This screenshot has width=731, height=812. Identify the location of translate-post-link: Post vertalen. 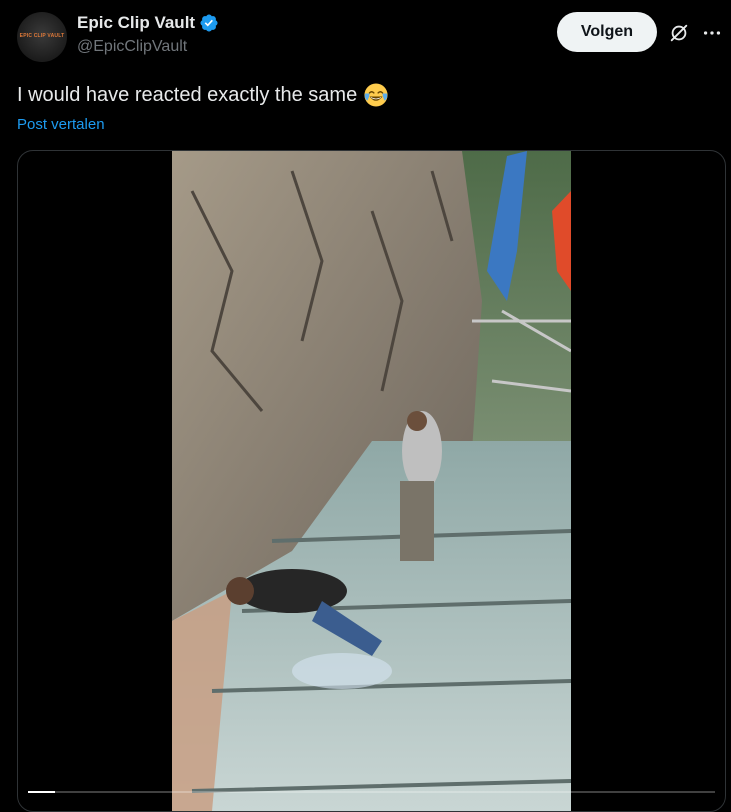
(61, 124).